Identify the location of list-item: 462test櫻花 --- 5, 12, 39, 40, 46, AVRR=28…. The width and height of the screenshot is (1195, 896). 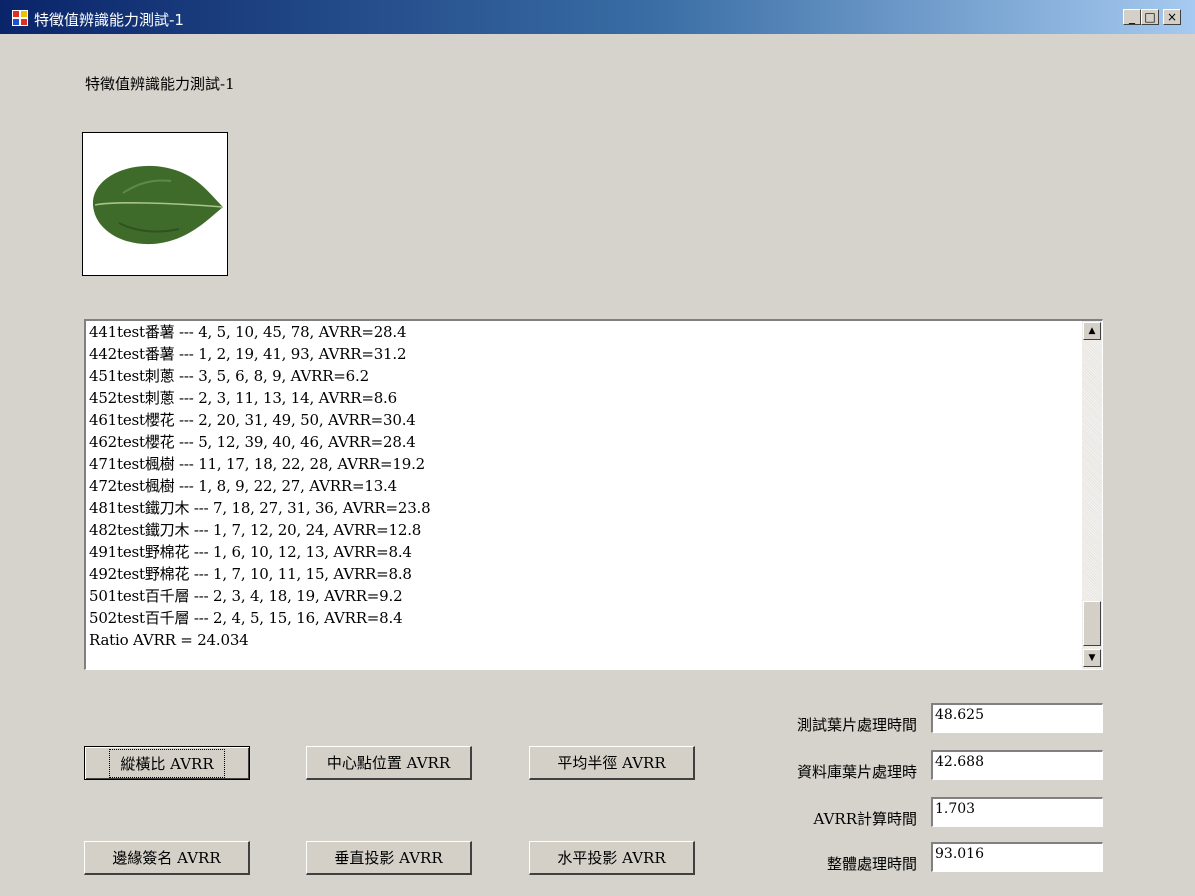
(584, 442).